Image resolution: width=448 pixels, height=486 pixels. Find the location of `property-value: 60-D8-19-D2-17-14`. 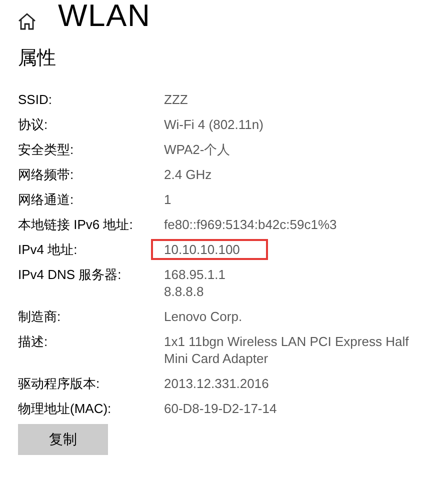

property-value: 60-D8-19-D2-17-14 is located at coordinates (221, 408).